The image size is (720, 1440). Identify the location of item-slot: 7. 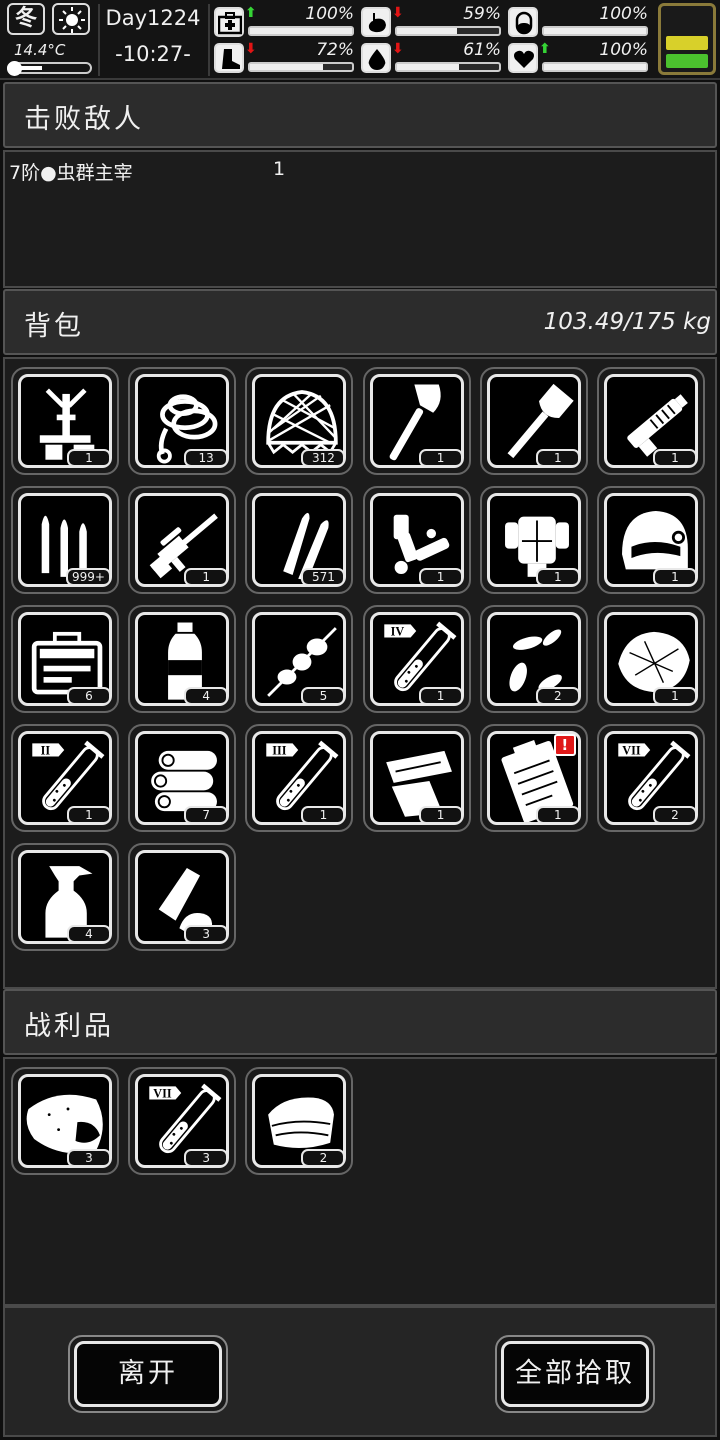
(182, 778).